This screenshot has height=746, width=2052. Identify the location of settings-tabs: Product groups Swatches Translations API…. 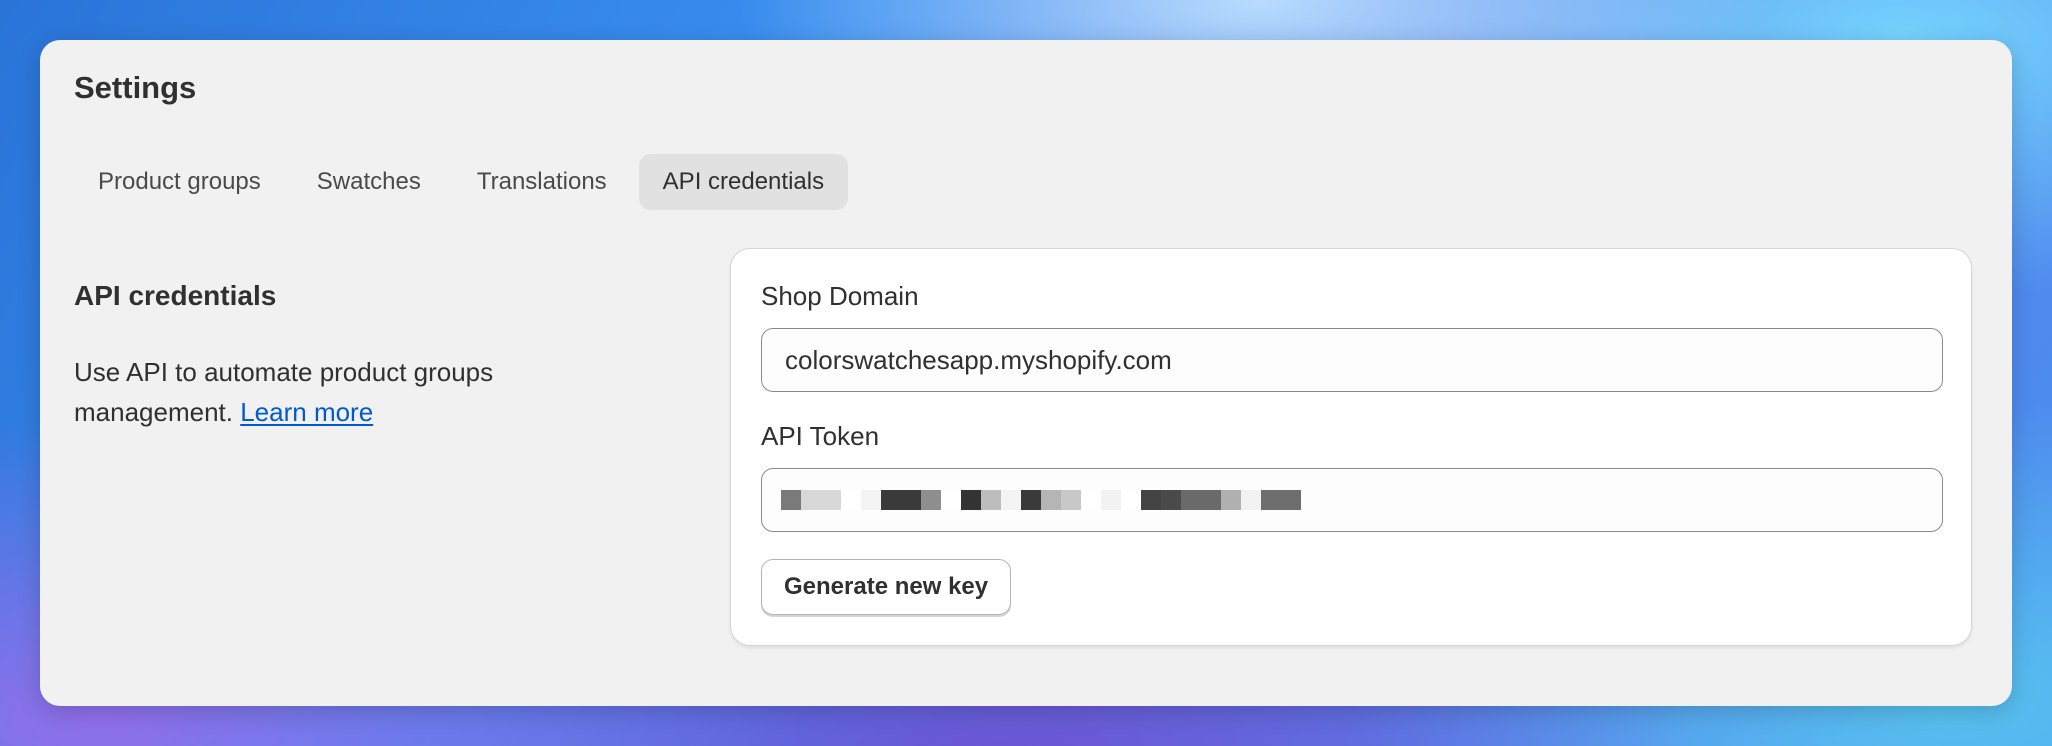
(461, 182).